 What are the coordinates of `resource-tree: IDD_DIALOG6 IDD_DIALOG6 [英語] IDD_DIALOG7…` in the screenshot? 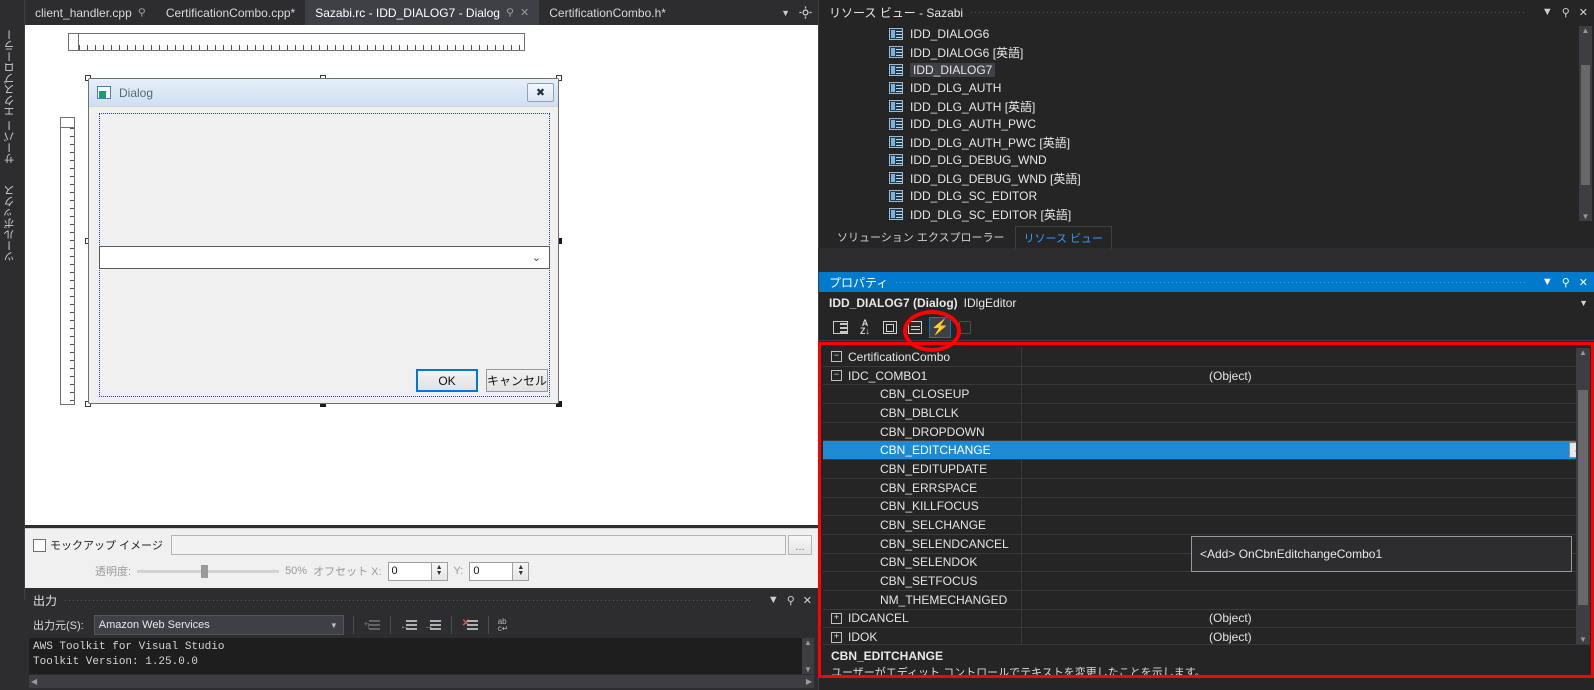 It's located at (1203, 123).